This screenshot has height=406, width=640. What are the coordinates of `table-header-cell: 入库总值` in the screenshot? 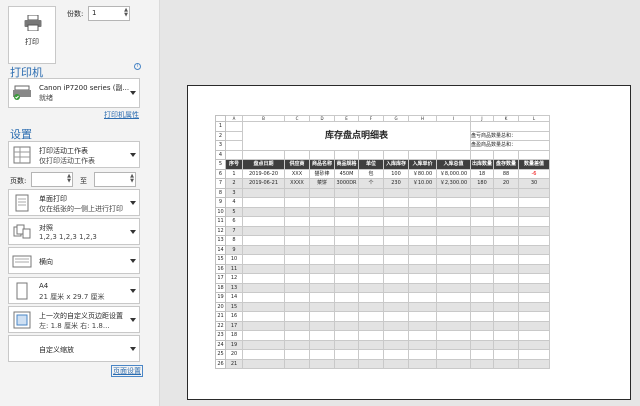 It's located at (453, 164).